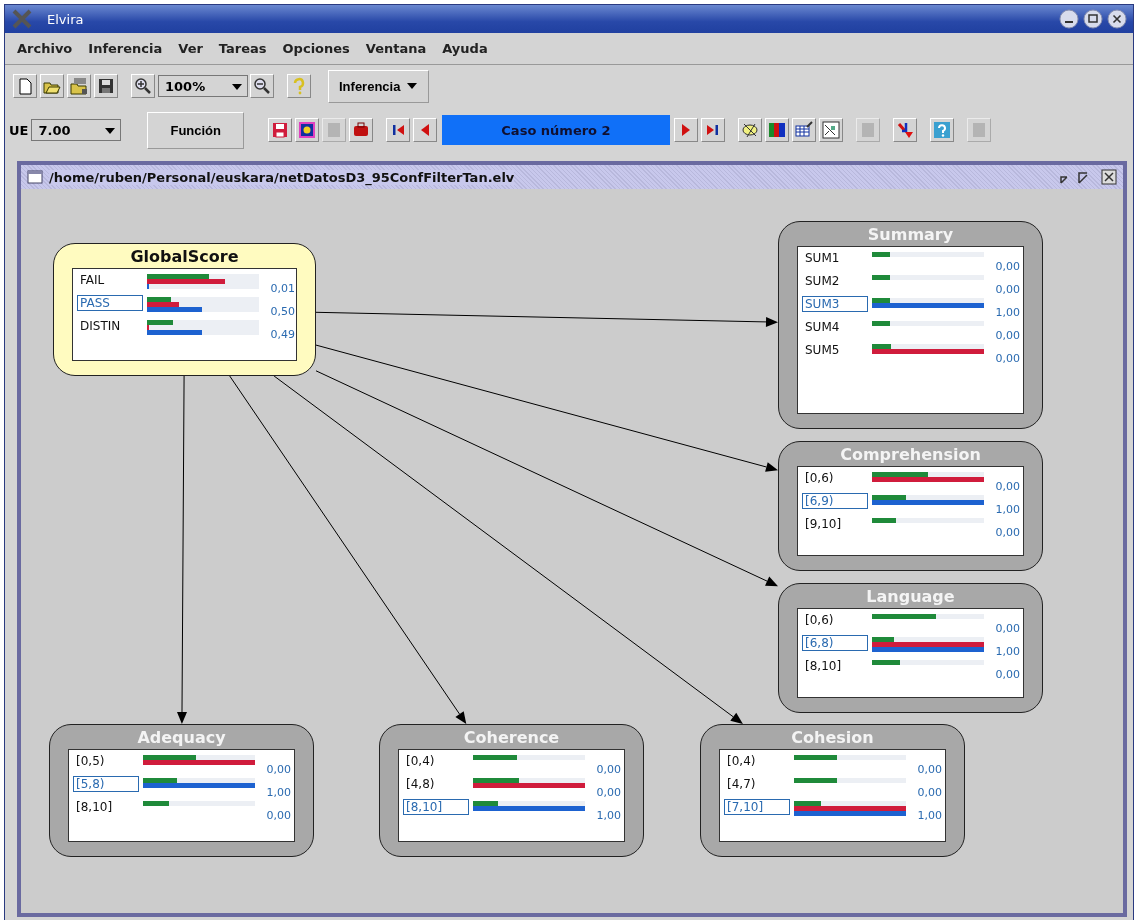 This screenshot has width=1138, height=920. I want to click on menu-item: Ver, so click(190, 48).